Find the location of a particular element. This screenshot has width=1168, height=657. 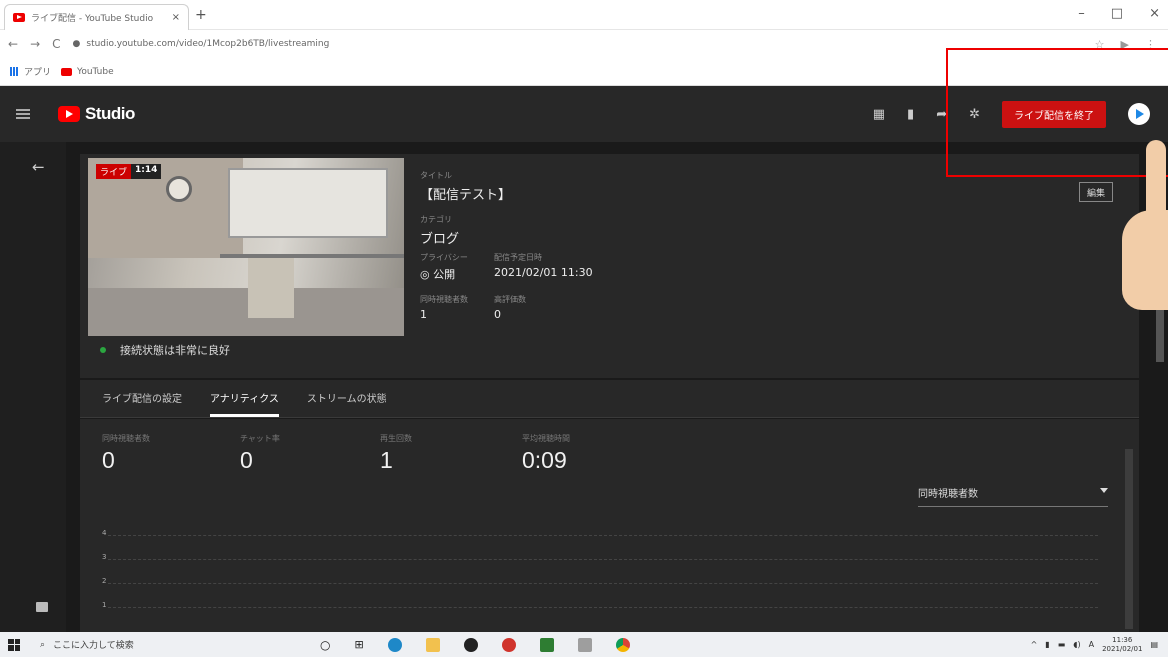

tab-stream-health: ストリームの状態 is located at coordinates (347, 403).